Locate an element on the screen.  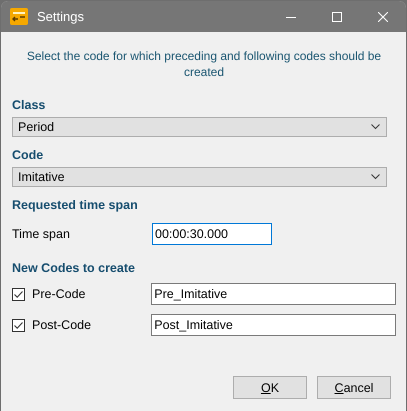
section-heading: New Codes to create is located at coordinates (74, 268).